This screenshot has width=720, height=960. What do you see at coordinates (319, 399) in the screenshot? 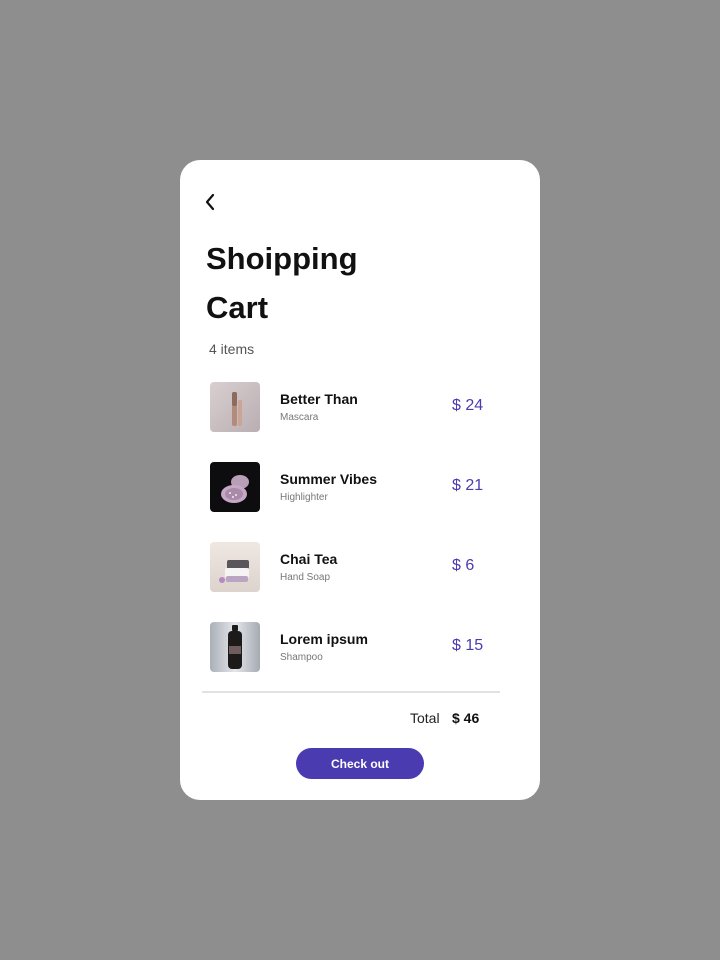
I see `product-name: Better Than` at bounding box center [319, 399].